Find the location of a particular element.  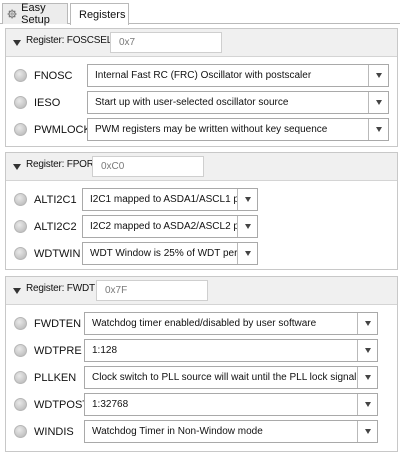

field-row: ALTI2C1 I2C1 mapped to ASDA1/ASCL1 pins is located at coordinates (201, 200).